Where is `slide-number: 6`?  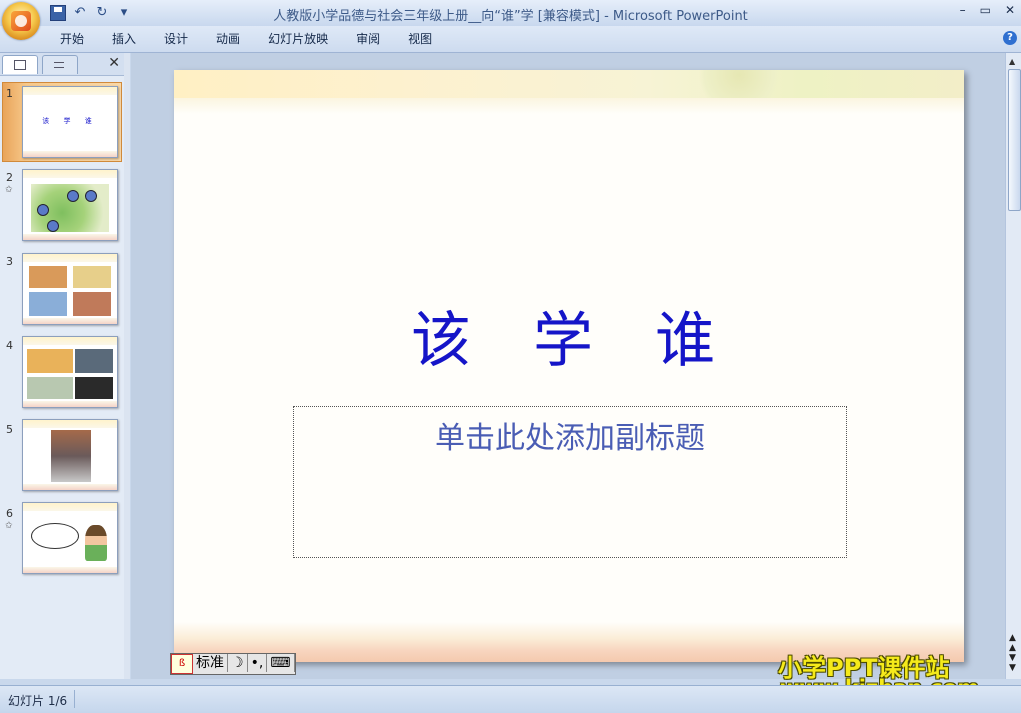
slide-number: 6 is located at coordinates (9, 513).